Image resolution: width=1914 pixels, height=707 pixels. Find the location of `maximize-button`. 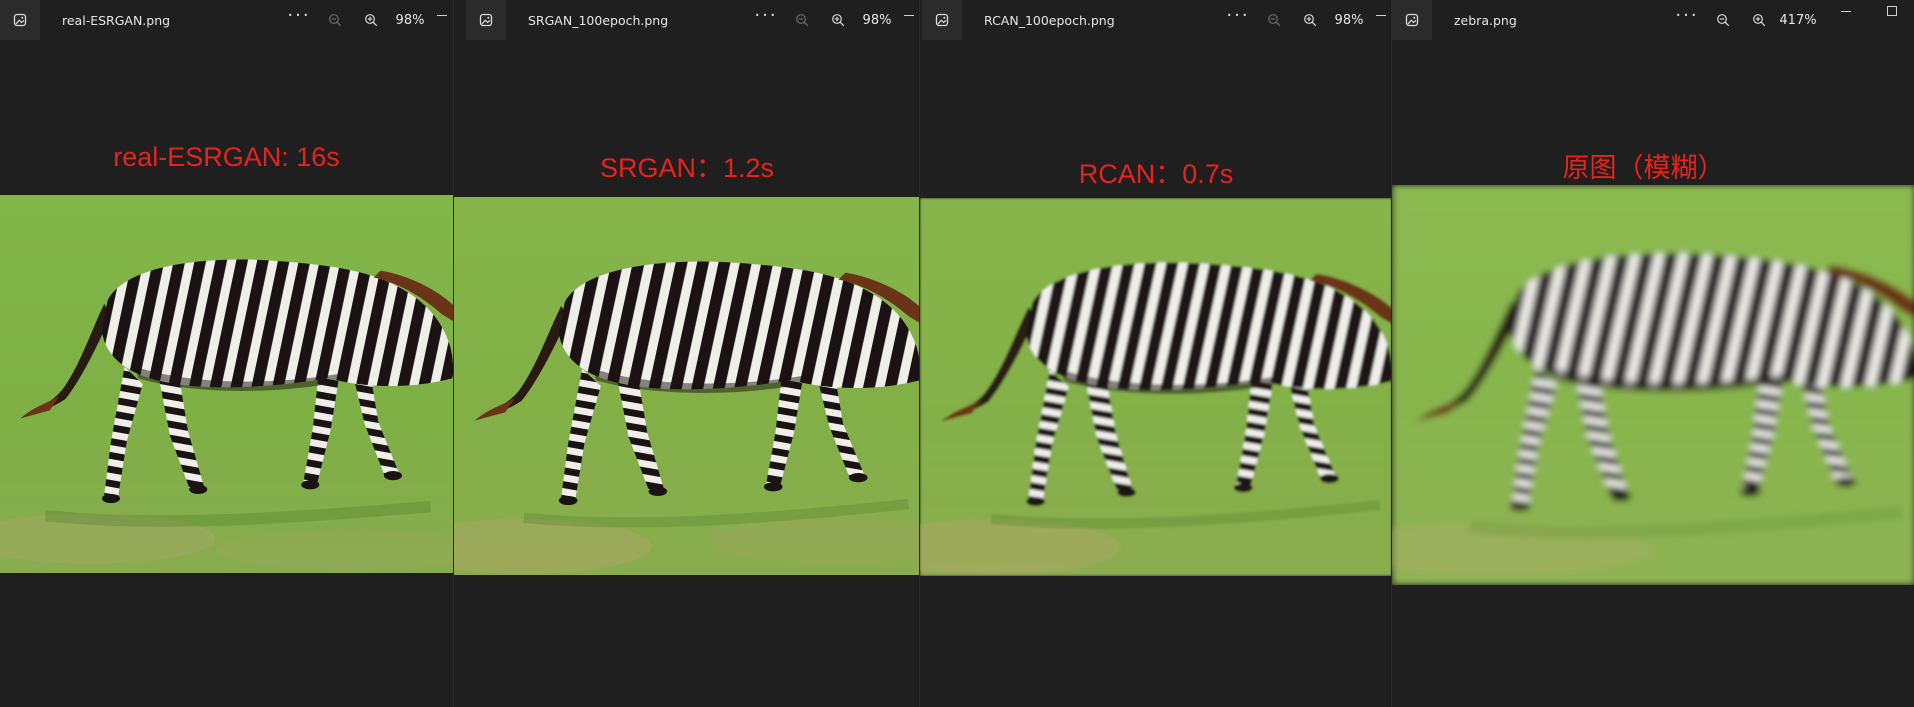

maximize-button is located at coordinates (1891, 11).